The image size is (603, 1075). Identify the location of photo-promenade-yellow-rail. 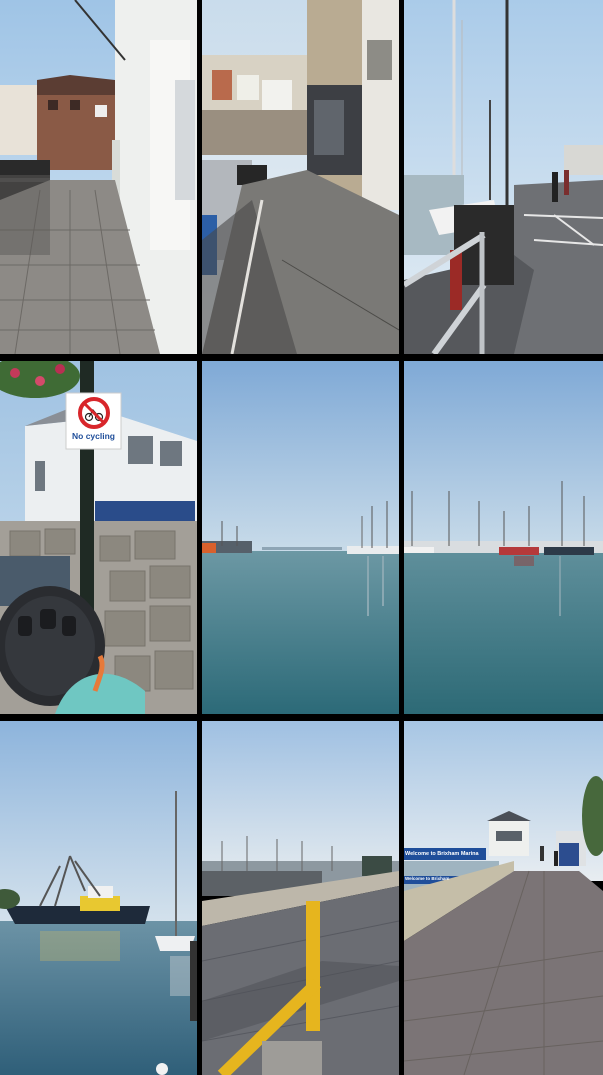
(300, 898).